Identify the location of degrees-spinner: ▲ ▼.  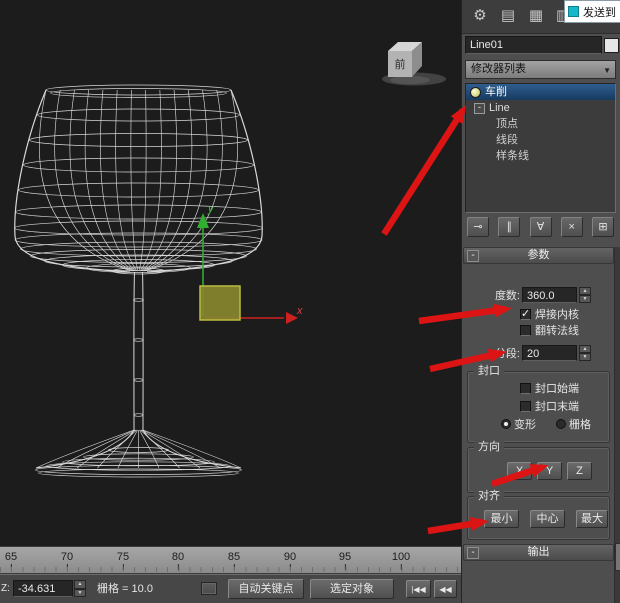
(585, 295).